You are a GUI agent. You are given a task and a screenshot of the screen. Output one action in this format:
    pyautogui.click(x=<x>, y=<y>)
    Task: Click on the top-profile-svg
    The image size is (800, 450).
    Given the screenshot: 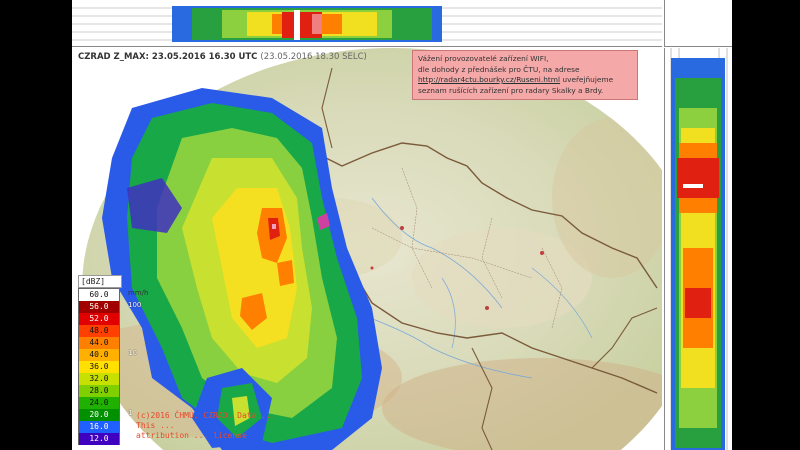 What is the action you would take?
    pyautogui.click(x=367, y=24)
    